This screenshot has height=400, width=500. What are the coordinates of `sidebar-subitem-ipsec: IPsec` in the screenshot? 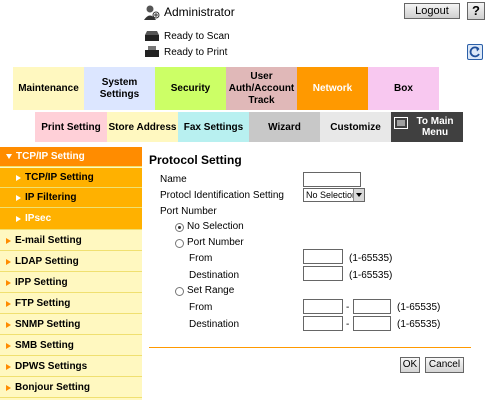 It's located at (71, 219).